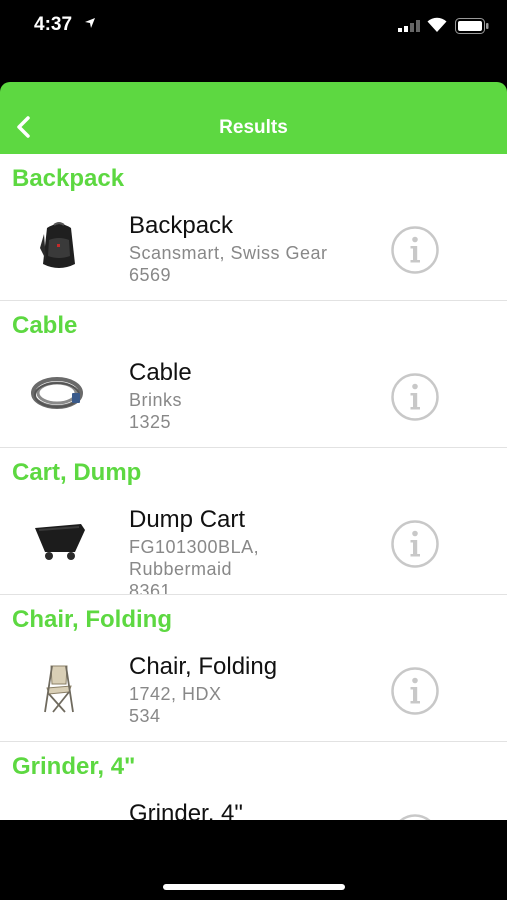  What do you see at coordinates (155, 411) in the screenshot?
I see `item-details: Brinks 1325` at bounding box center [155, 411].